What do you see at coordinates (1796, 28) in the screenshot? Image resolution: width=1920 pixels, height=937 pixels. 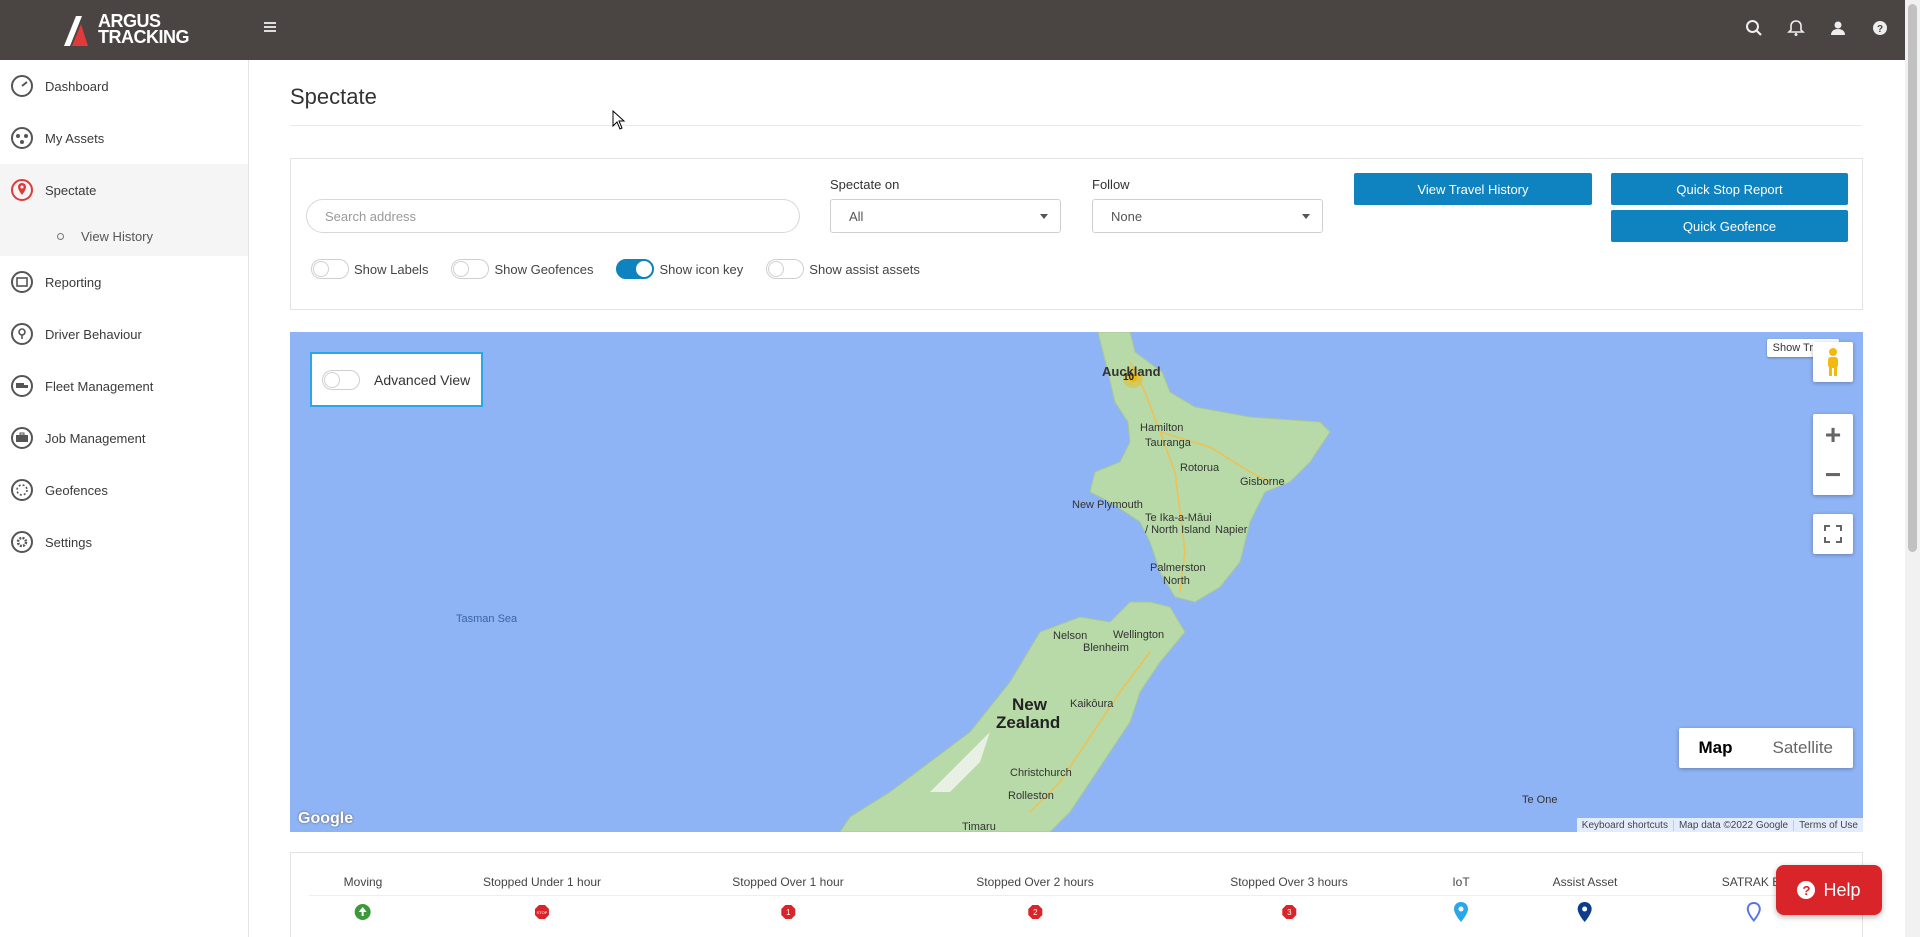 I see `bell-icon` at bounding box center [1796, 28].